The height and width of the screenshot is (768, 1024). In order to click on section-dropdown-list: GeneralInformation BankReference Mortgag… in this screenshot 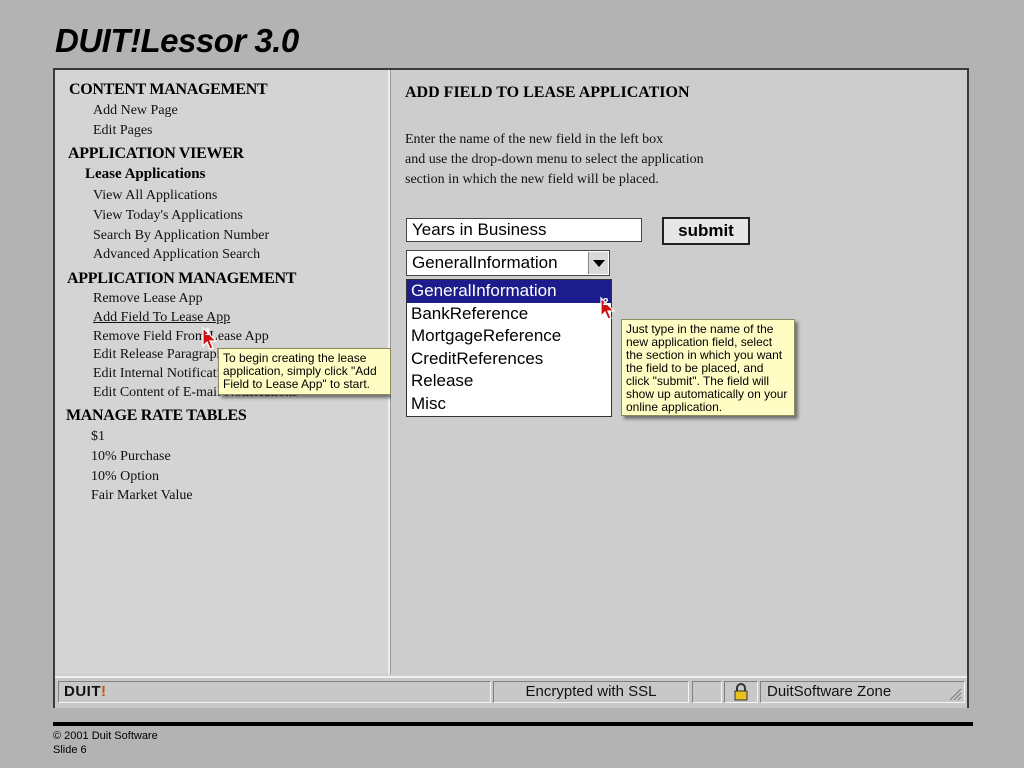, I will do `click(509, 348)`.